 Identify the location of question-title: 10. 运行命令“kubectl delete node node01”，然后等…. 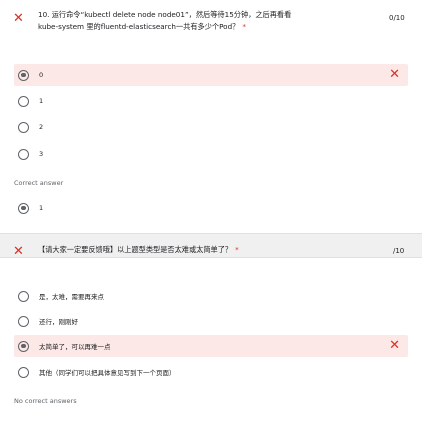
(208, 21).